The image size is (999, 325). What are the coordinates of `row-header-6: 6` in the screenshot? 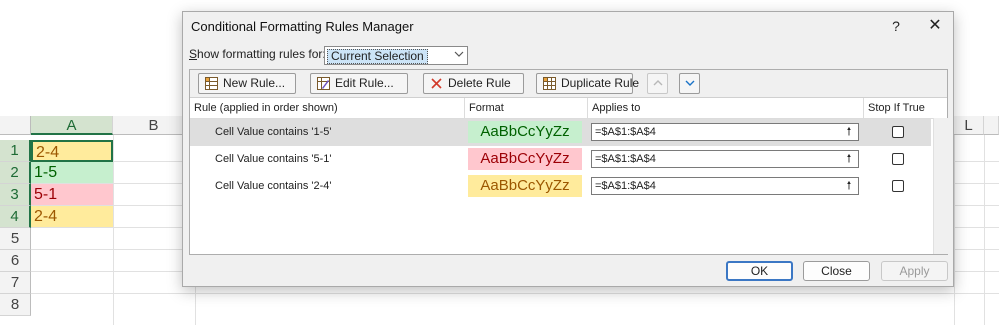 It's located at (15, 261).